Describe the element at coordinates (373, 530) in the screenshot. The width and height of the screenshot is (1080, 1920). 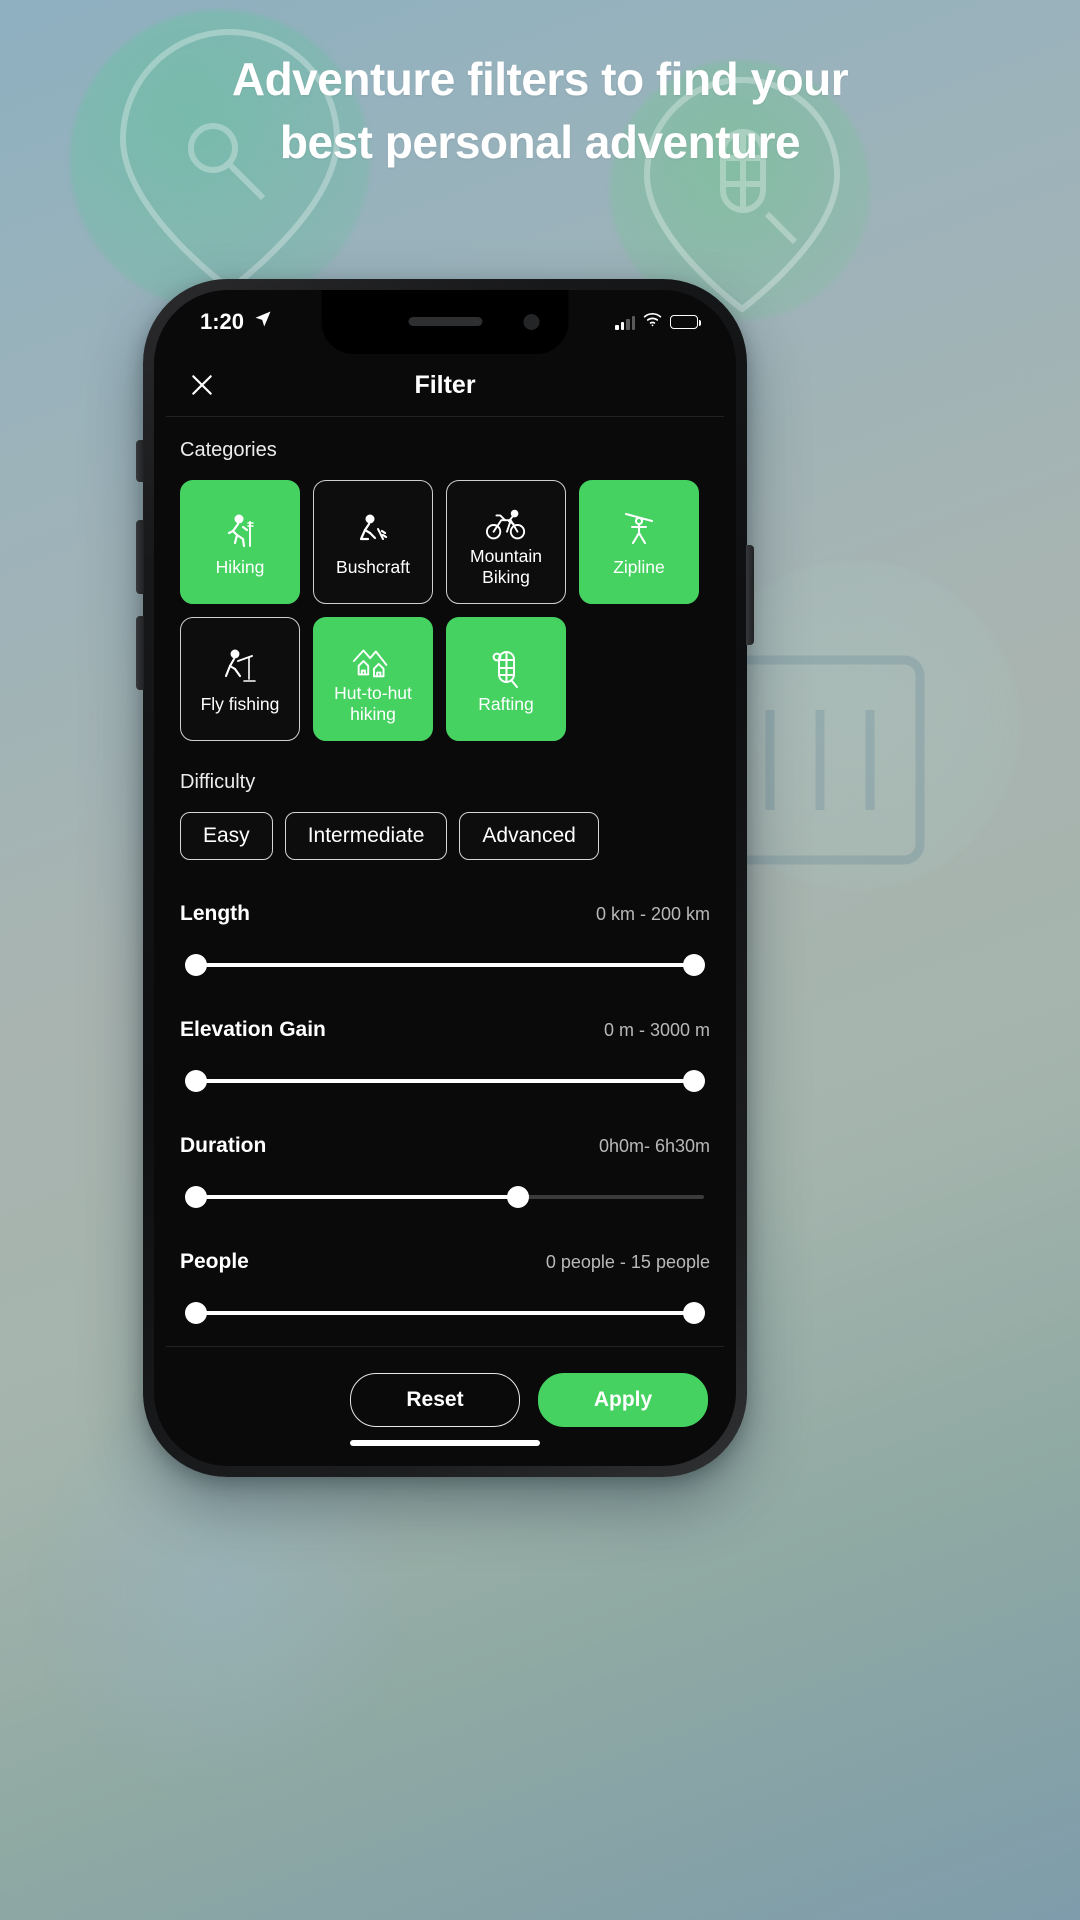
I see `bushcraft-icon` at that location.